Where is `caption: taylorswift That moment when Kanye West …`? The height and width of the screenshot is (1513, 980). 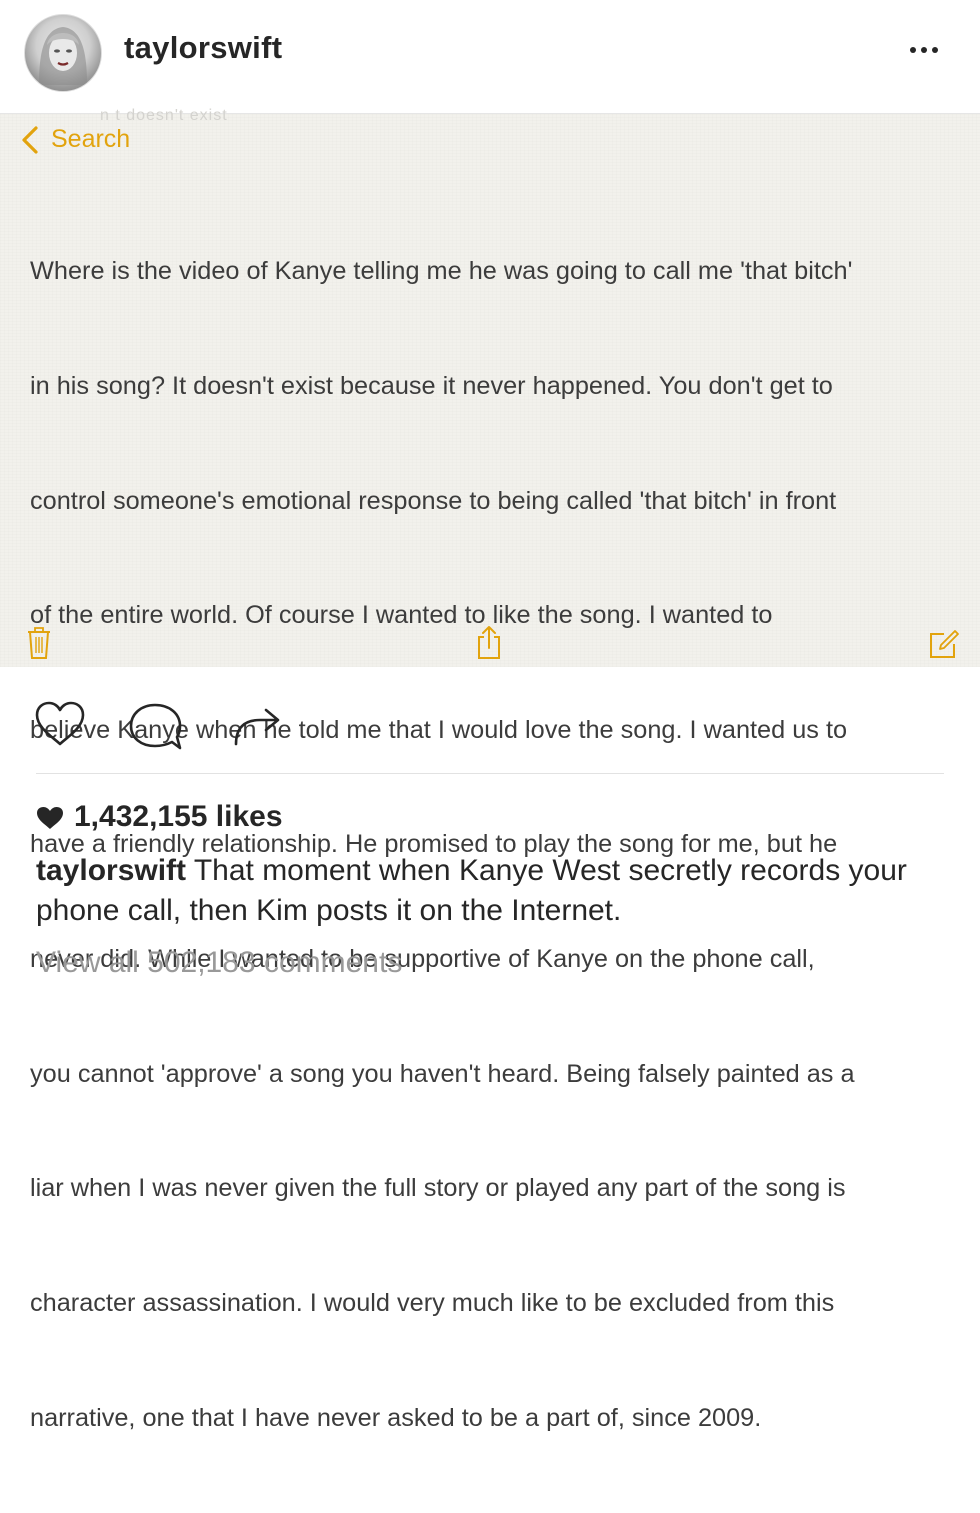 caption: taylorswift That moment when Kanye West … is located at coordinates (496, 891).